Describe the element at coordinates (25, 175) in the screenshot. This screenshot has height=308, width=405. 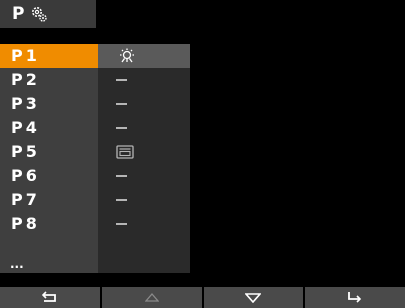
I see `list-item-label: P6` at that location.